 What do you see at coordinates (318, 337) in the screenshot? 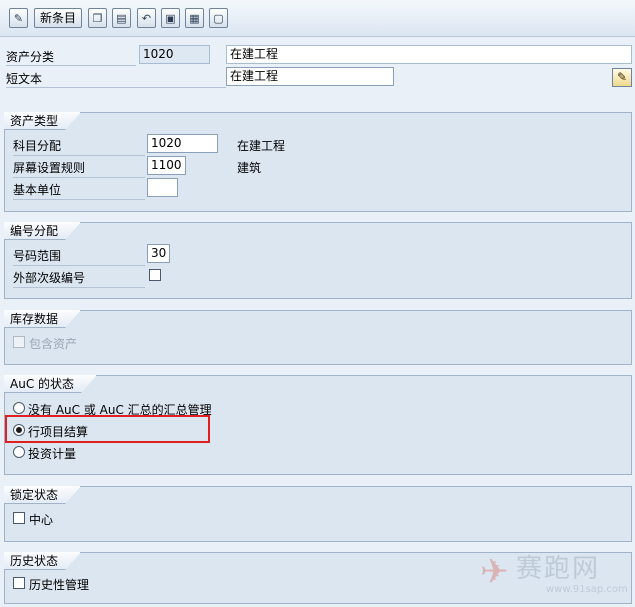
I see `inventory-group: 库存数据 包含资产` at bounding box center [318, 337].